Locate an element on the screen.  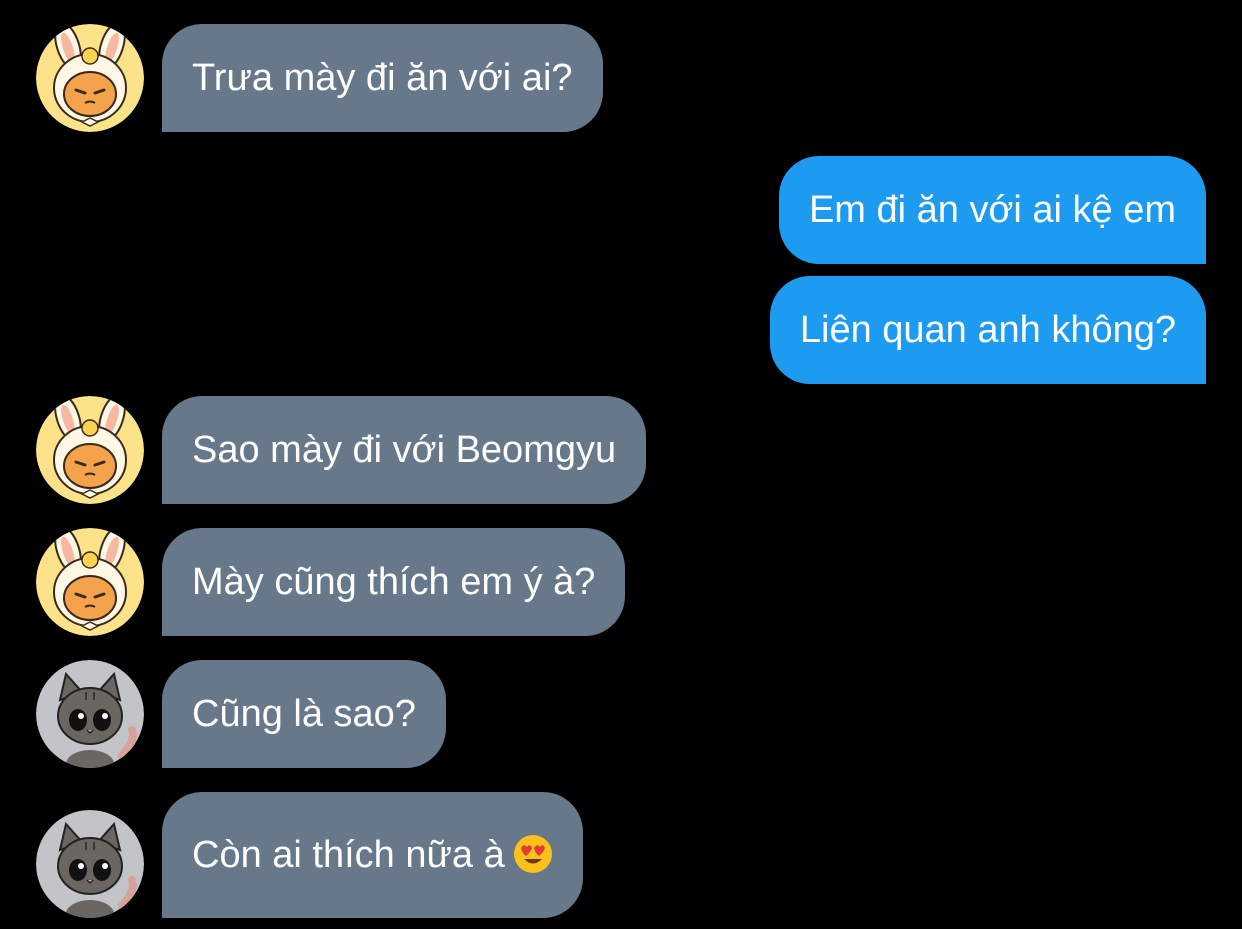
message-row: Cũng là sao? is located at coordinates (621, 714).